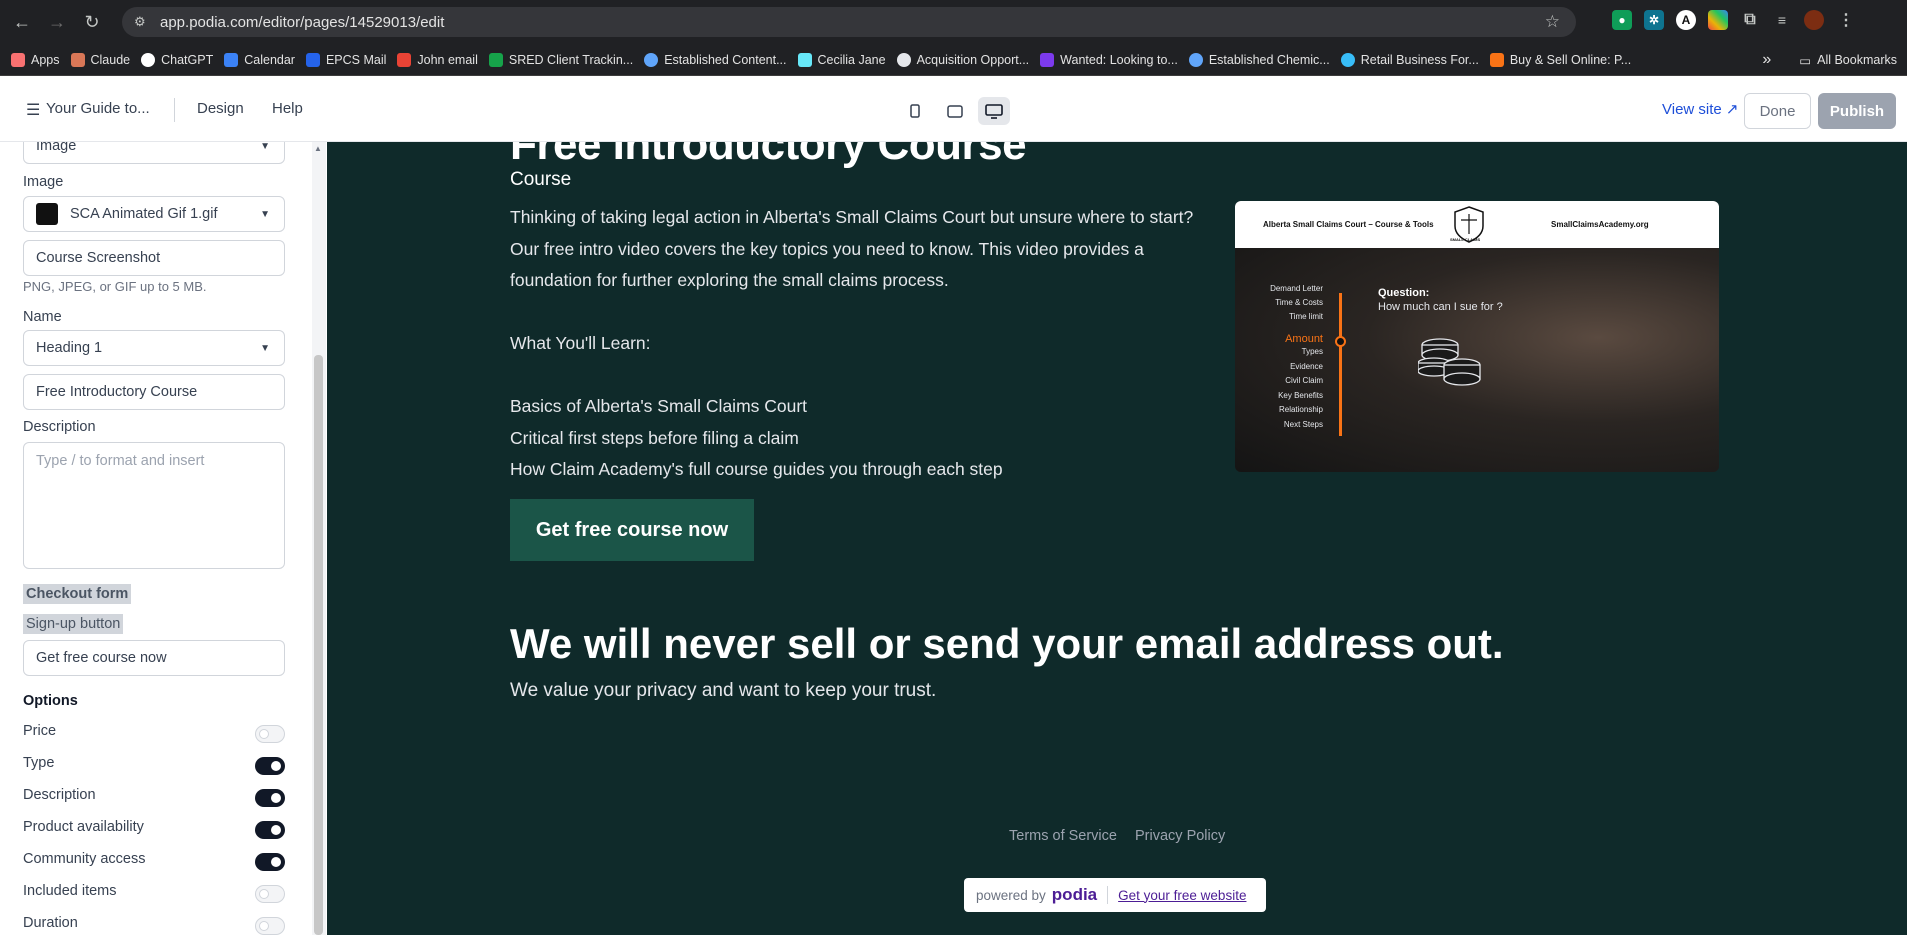 This screenshot has height=935, width=1907. I want to click on option-price-toggle, so click(270, 734).